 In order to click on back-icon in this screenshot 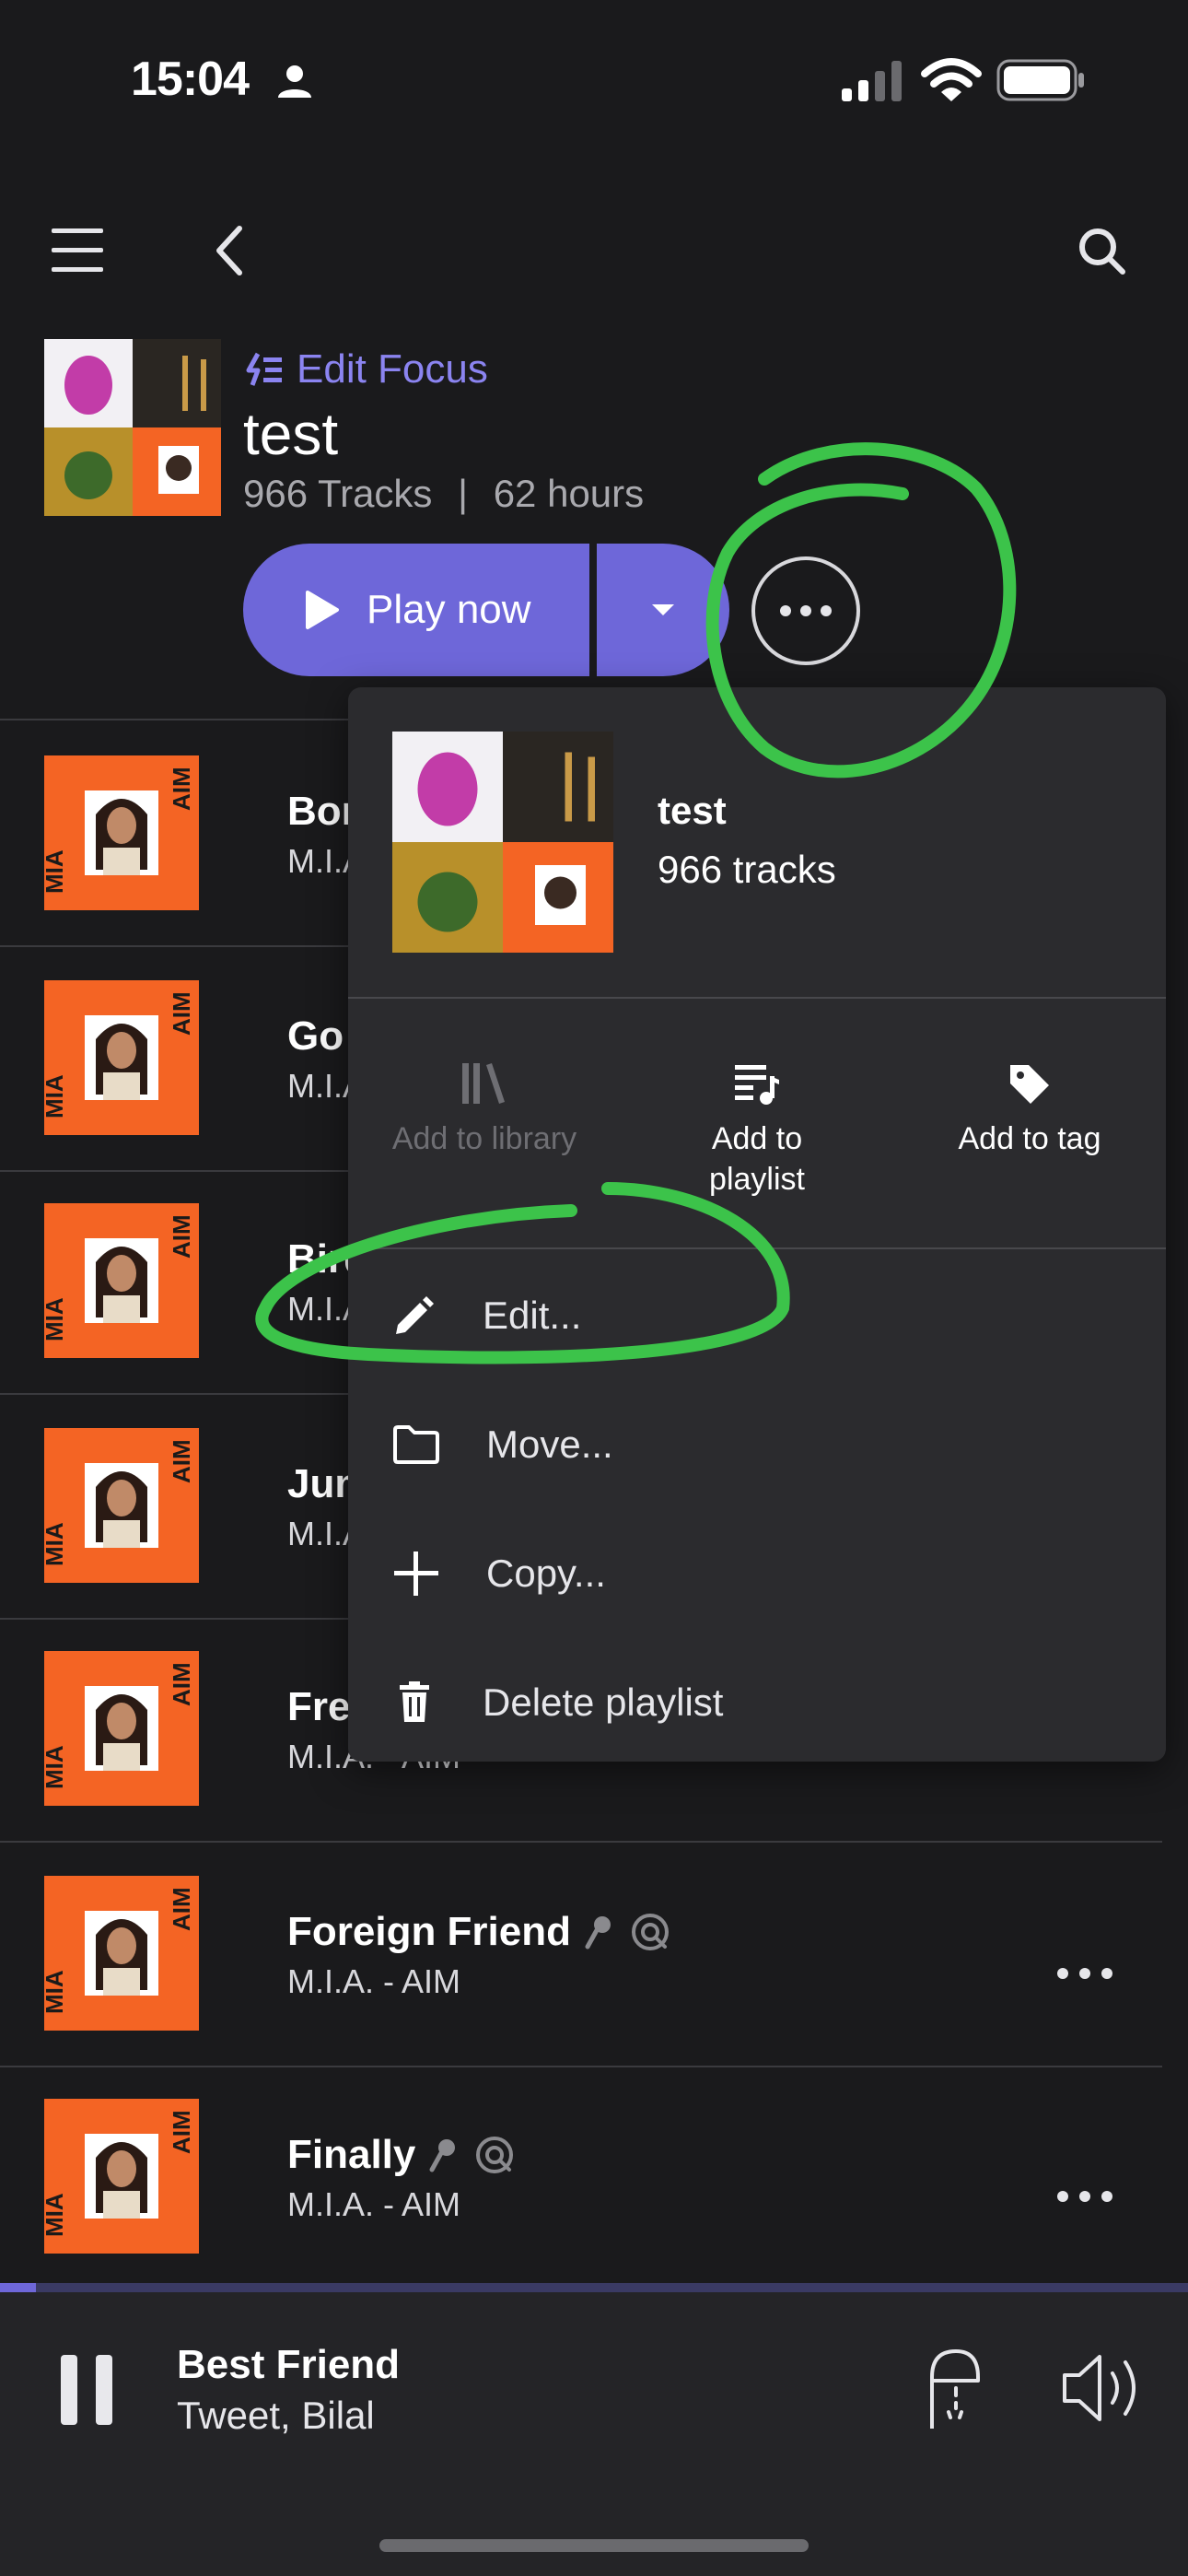, I will do `click(230, 250)`.